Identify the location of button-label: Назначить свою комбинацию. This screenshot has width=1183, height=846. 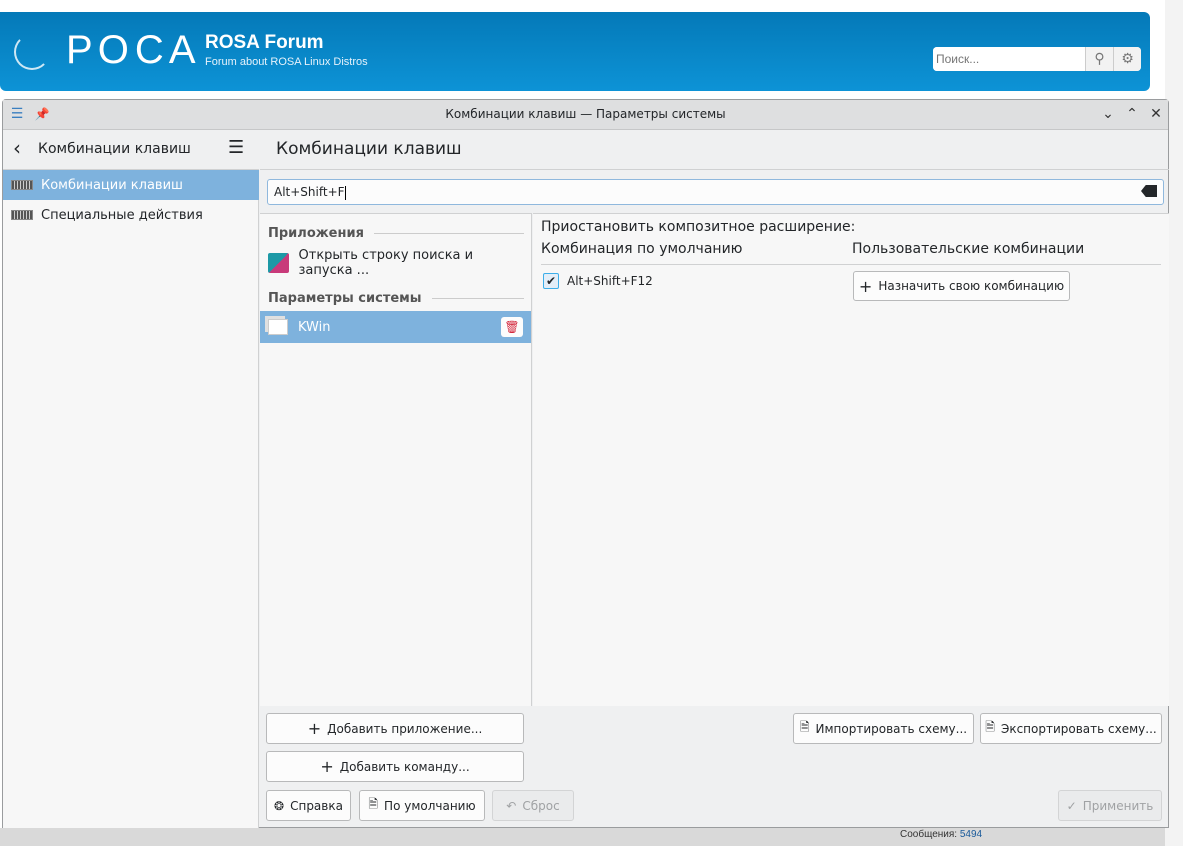
(971, 286).